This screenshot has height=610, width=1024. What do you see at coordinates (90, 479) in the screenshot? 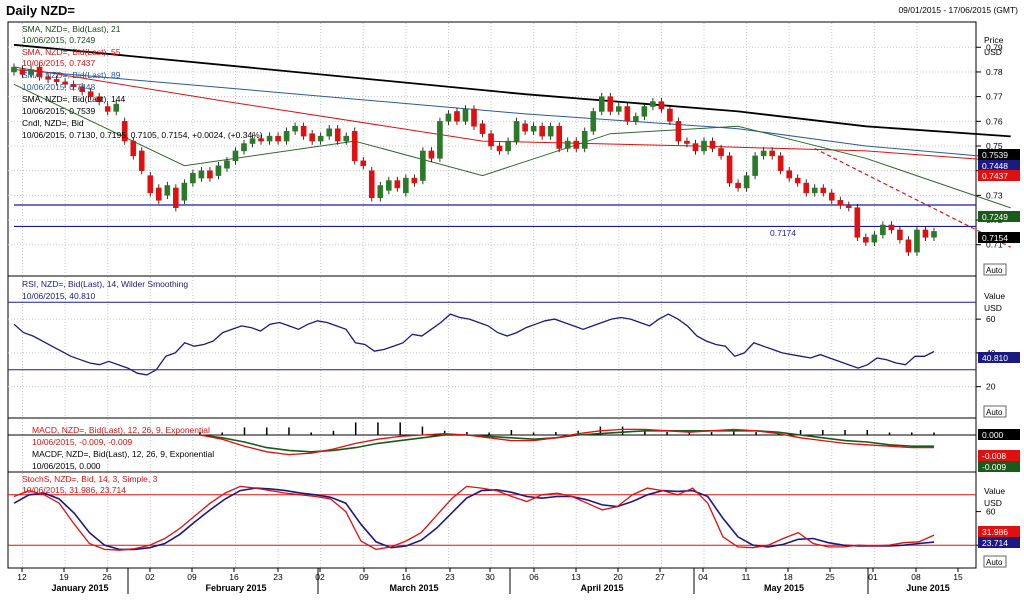
I see `stoch-legend-label: StochS, NZD=, Bid, 14, 3, Simple, 3` at bounding box center [90, 479].